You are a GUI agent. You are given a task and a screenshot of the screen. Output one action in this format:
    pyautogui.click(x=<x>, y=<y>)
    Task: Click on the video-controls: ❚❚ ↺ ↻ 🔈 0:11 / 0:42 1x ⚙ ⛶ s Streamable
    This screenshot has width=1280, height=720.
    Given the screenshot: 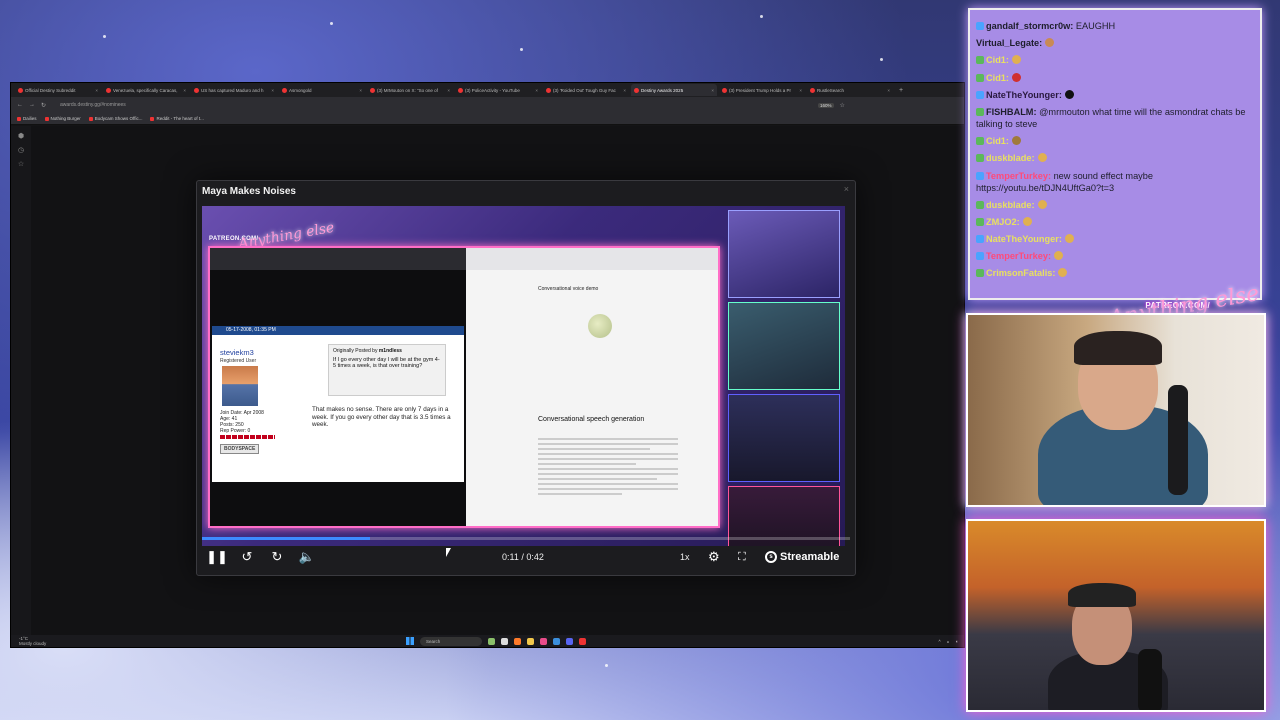 What is the action you would take?
    pyautogui.click(x=526, y=557)
    